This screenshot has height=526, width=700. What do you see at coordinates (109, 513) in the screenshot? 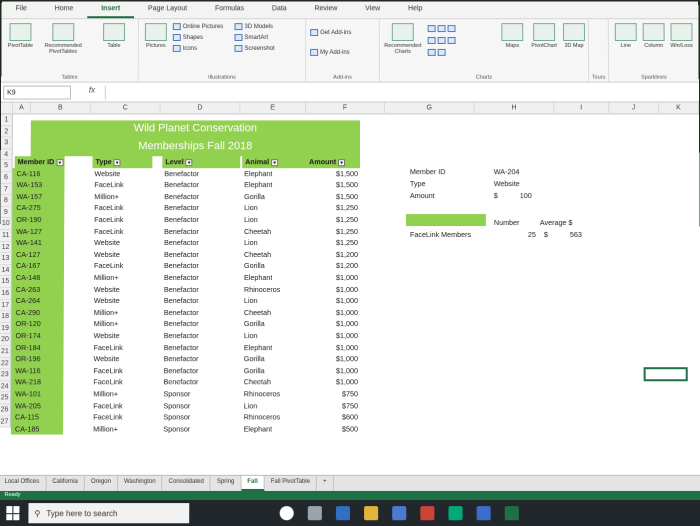
I see `taskbar-search: ⚲ Type here to search` at bounding box center [109, 513].